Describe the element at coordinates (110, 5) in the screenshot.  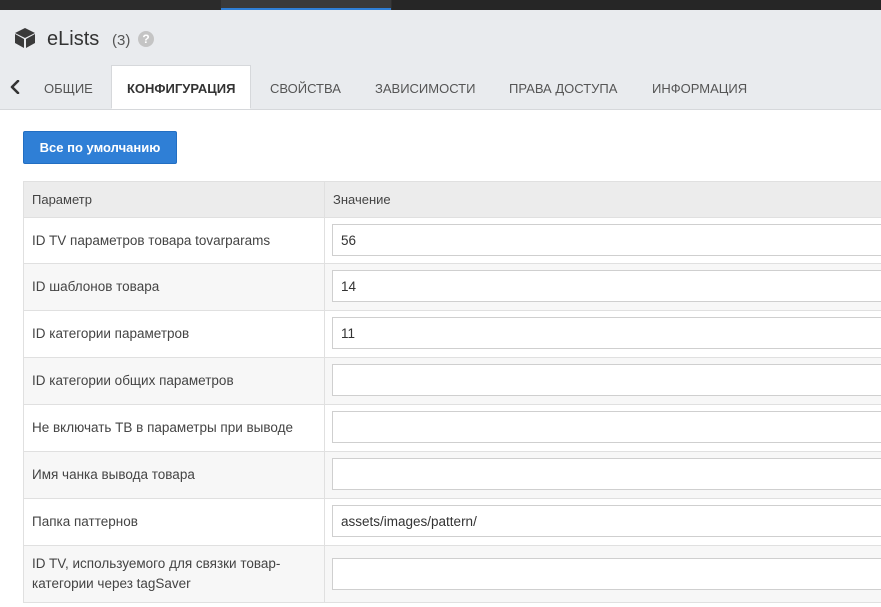
I see `top-tab-inactive` at that location.